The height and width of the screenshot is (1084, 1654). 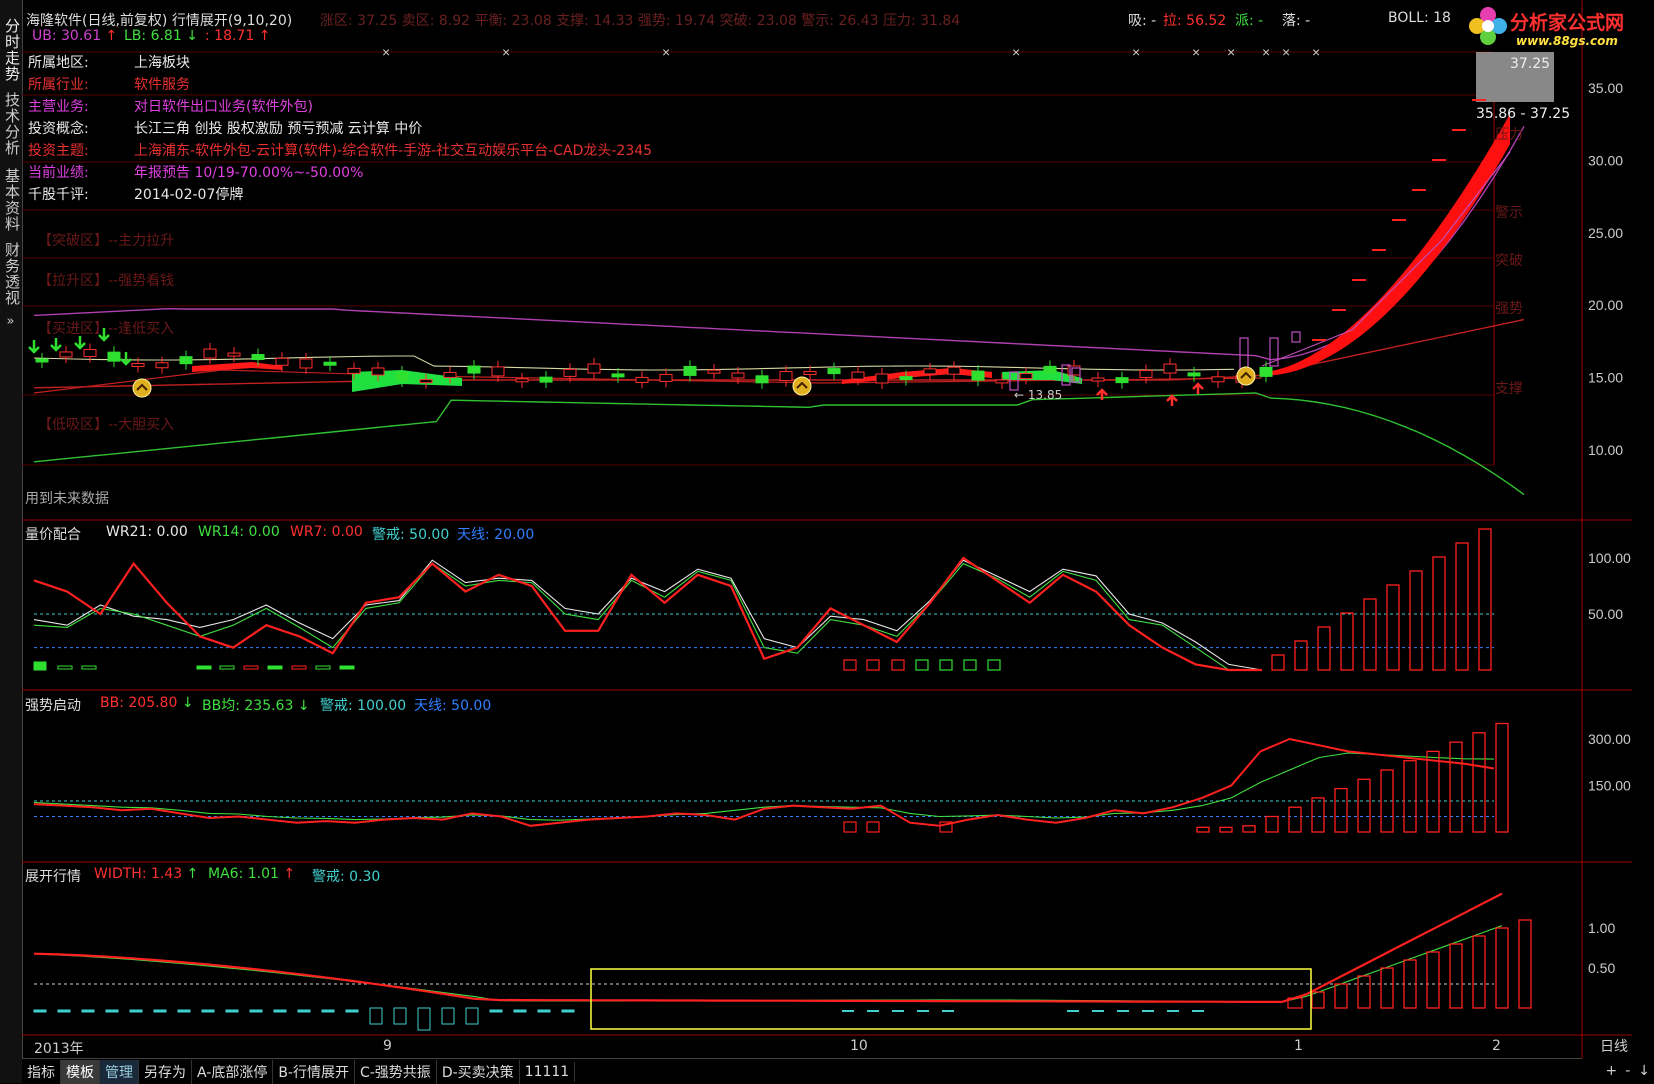 What do you see at coordinates (951, 999) in the screenshot?
I see `selection-box` at bounding box center [951, 999].